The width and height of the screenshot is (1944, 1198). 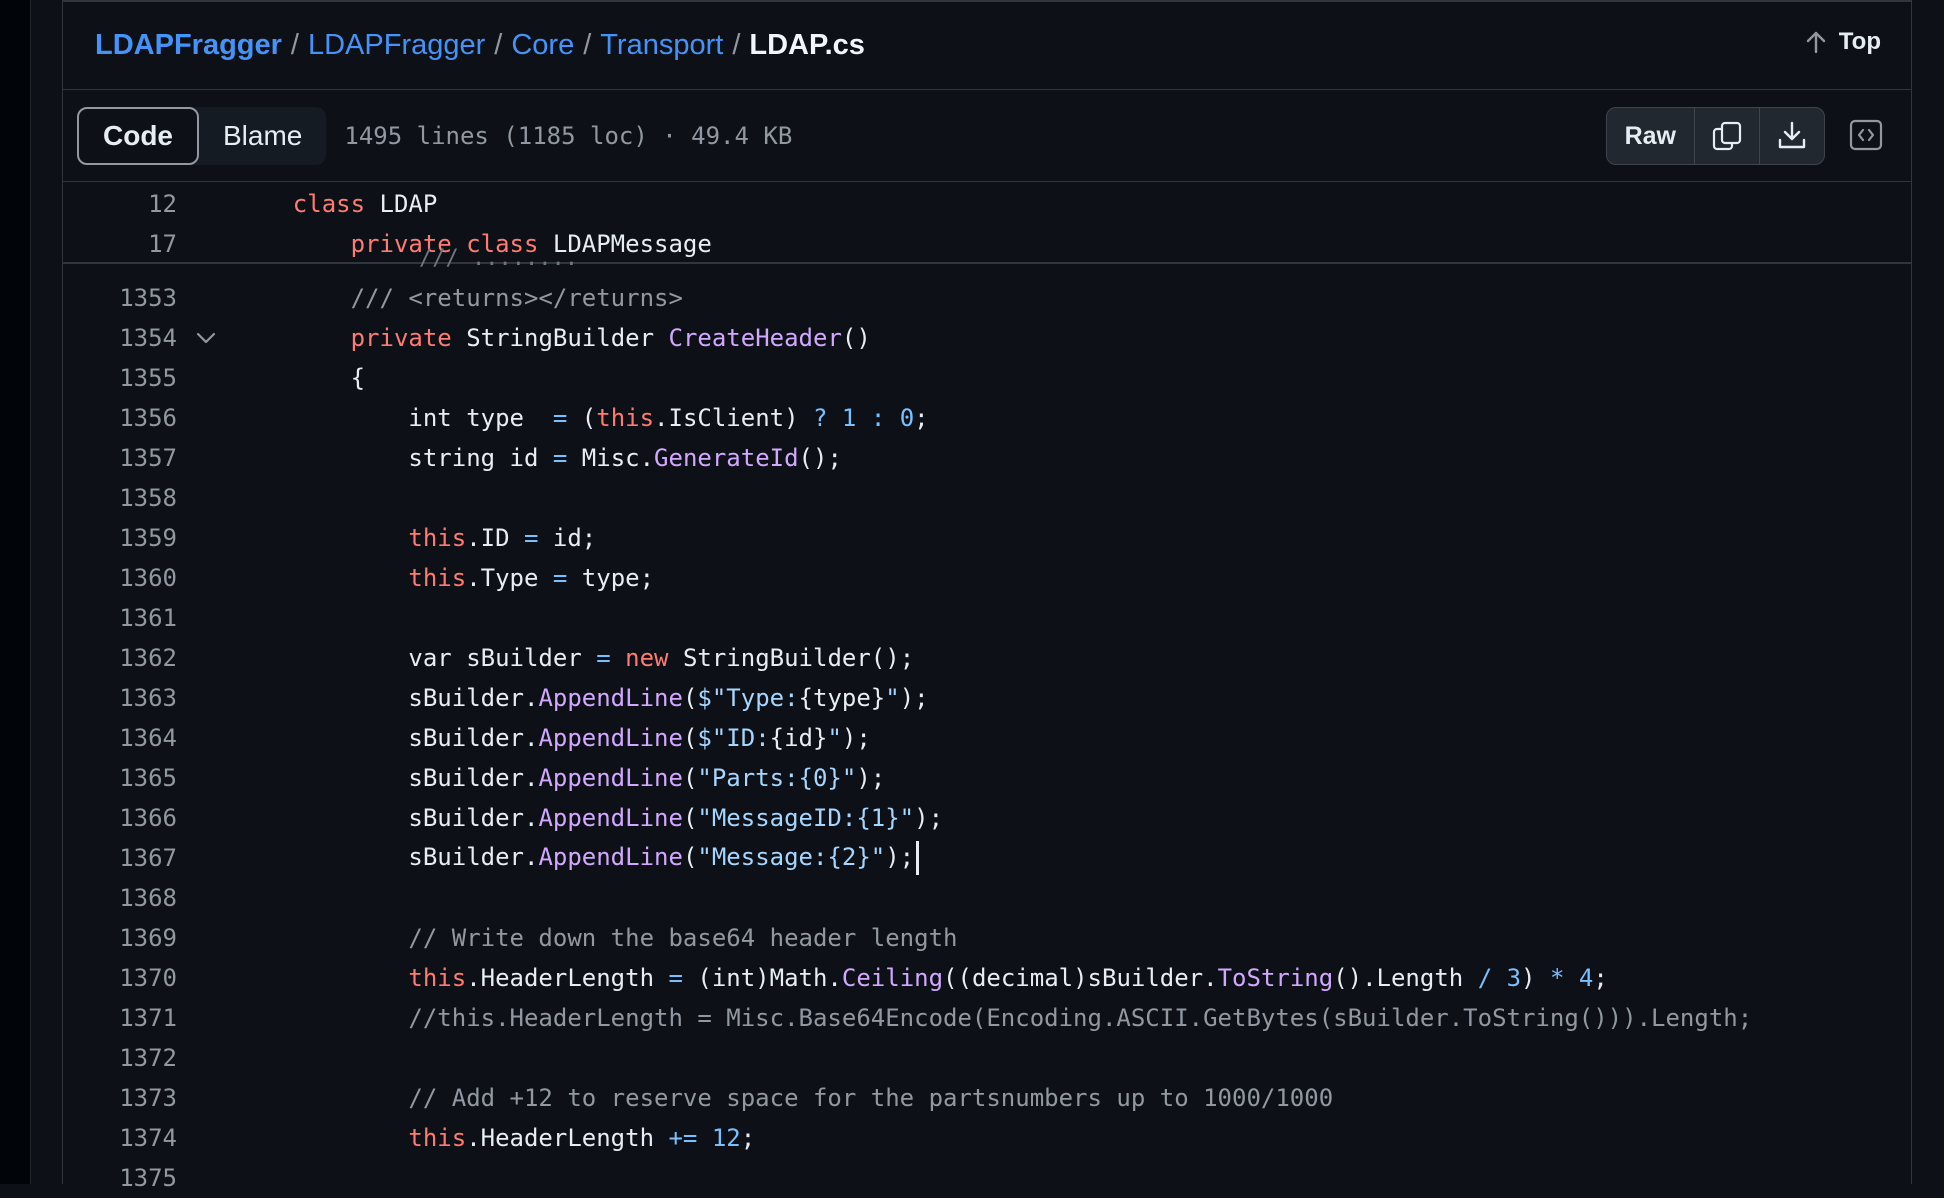 What do you see at coordinates (987, 498) in the screenshot?
I see `code-line: 1358` at bounding box center [987, 498].